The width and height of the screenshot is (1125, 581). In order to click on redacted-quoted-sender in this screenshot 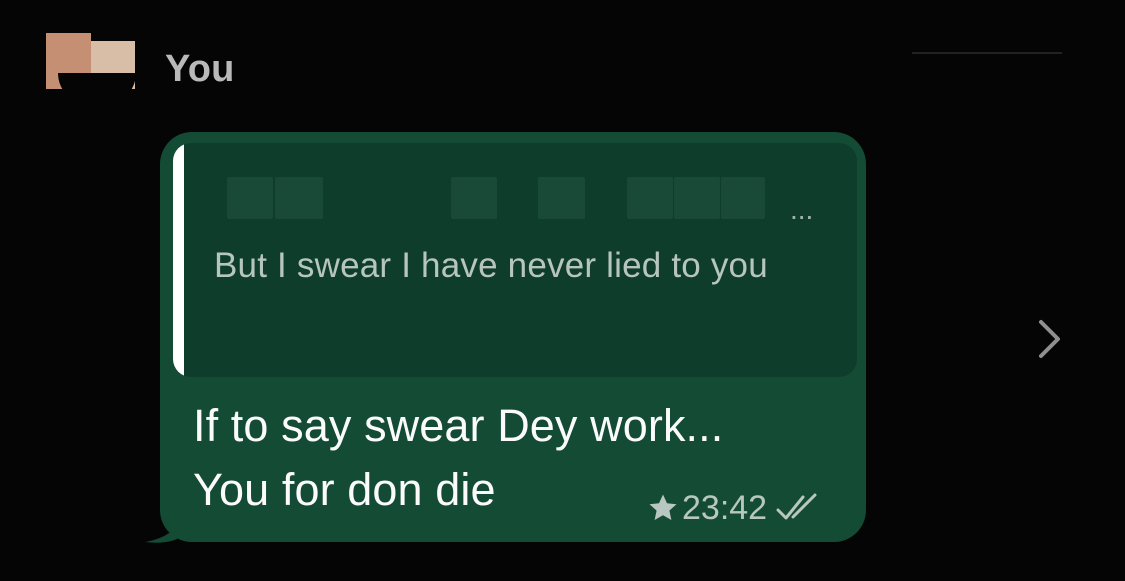, I will do `click(507, 198)`.